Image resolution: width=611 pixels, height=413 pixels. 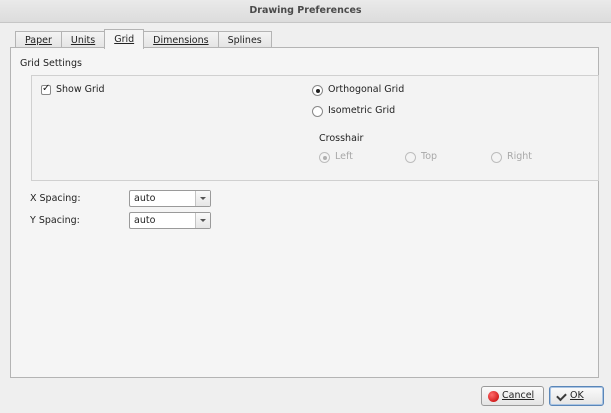 What do you see at coordinates (317, 90) in the screenshot?
I see `orthogonal-grid-radio` at bounding box center [317, 90].